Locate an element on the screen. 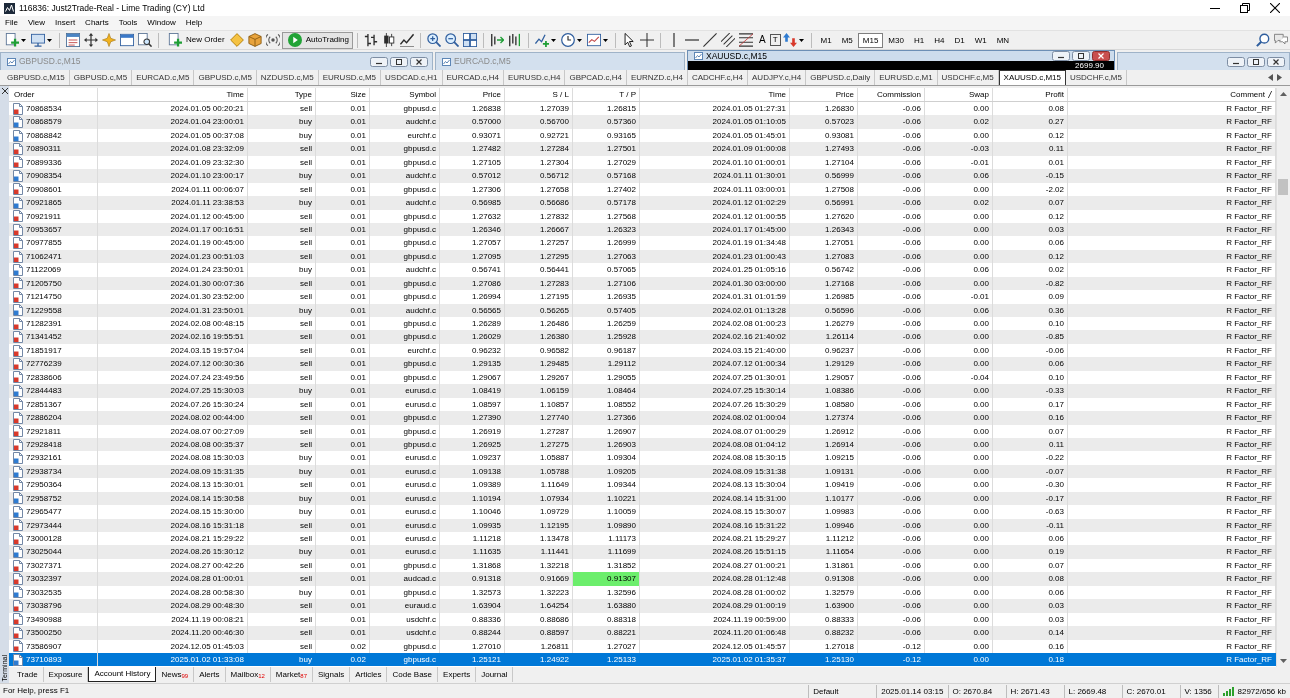  table-row: 71341452 2024.02.16 19:55:51 sell 0.01 gbpusd.c 1.26029 1.26380 1.25928 2024.02.16 21:40:02 1.26114 -0.06 0.00 -0.85 R Factor_RF is located at coordinates (642, 337).